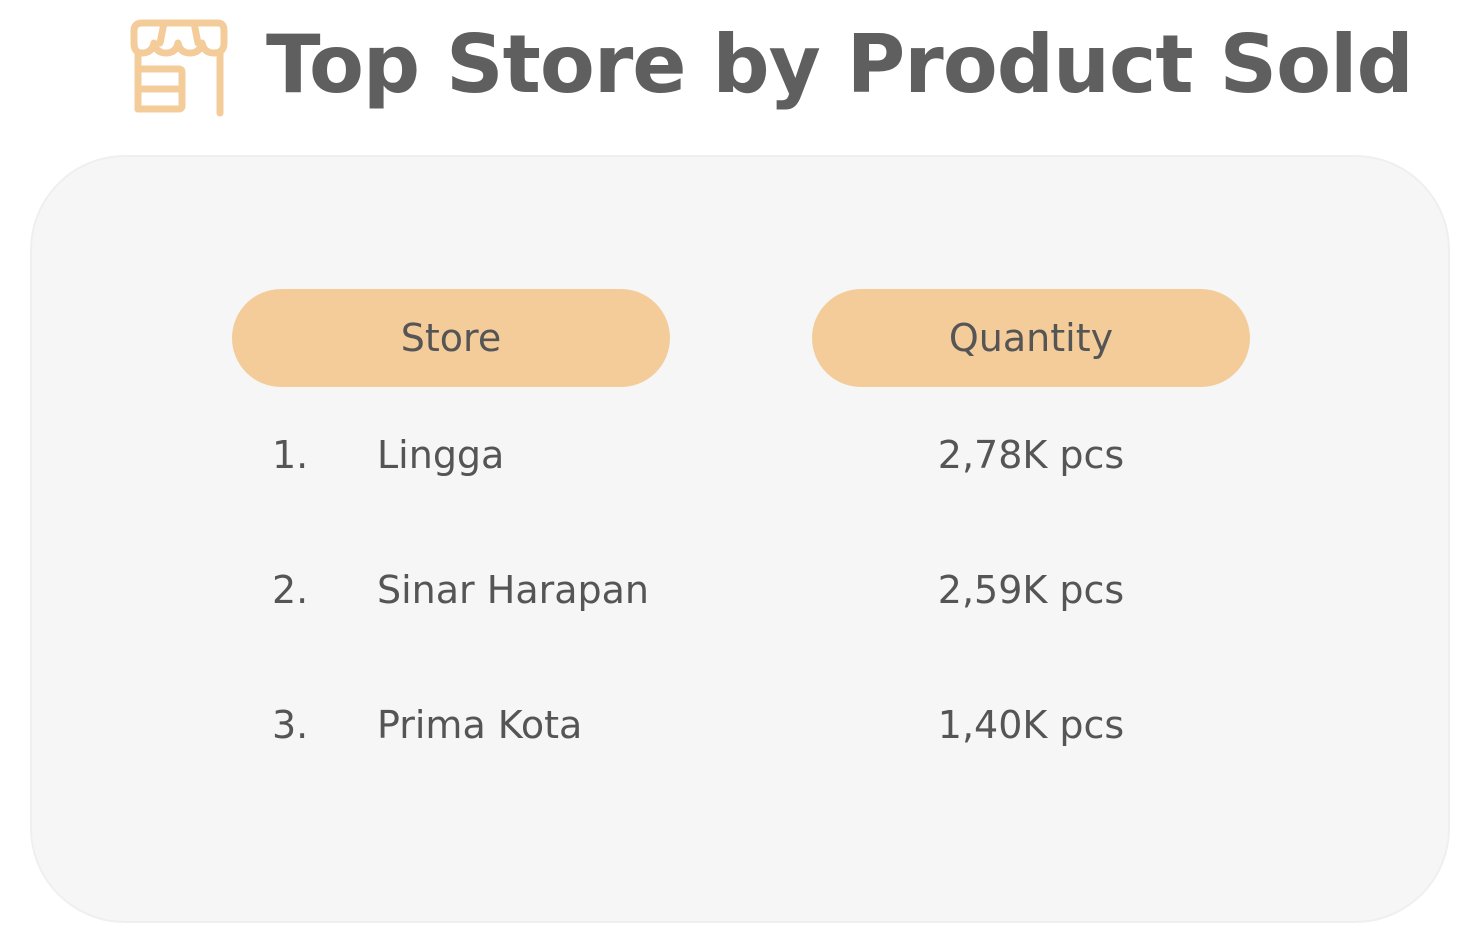 The height and width of the screenshot is (950, 1482). Describe the element at coordinates (1031, 338) in the screenshot. I see `quantity-column-header: Quantity` at that location.